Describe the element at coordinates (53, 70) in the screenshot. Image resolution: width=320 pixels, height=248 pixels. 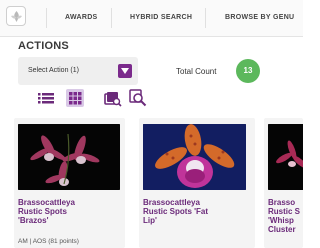
I see `select-action-label: Select Action (1)` at that location.